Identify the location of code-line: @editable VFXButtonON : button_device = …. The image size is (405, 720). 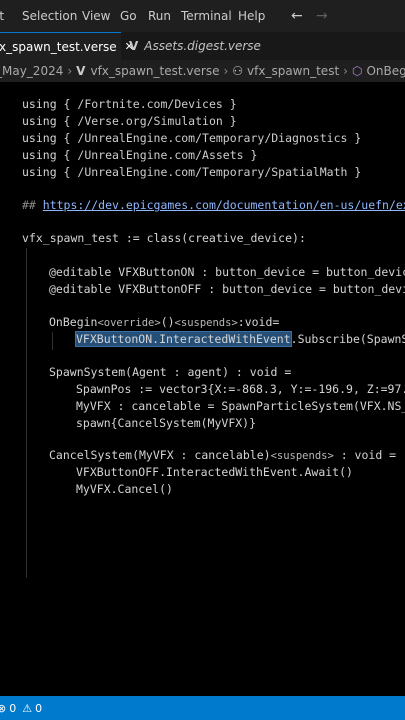
(227, 272).